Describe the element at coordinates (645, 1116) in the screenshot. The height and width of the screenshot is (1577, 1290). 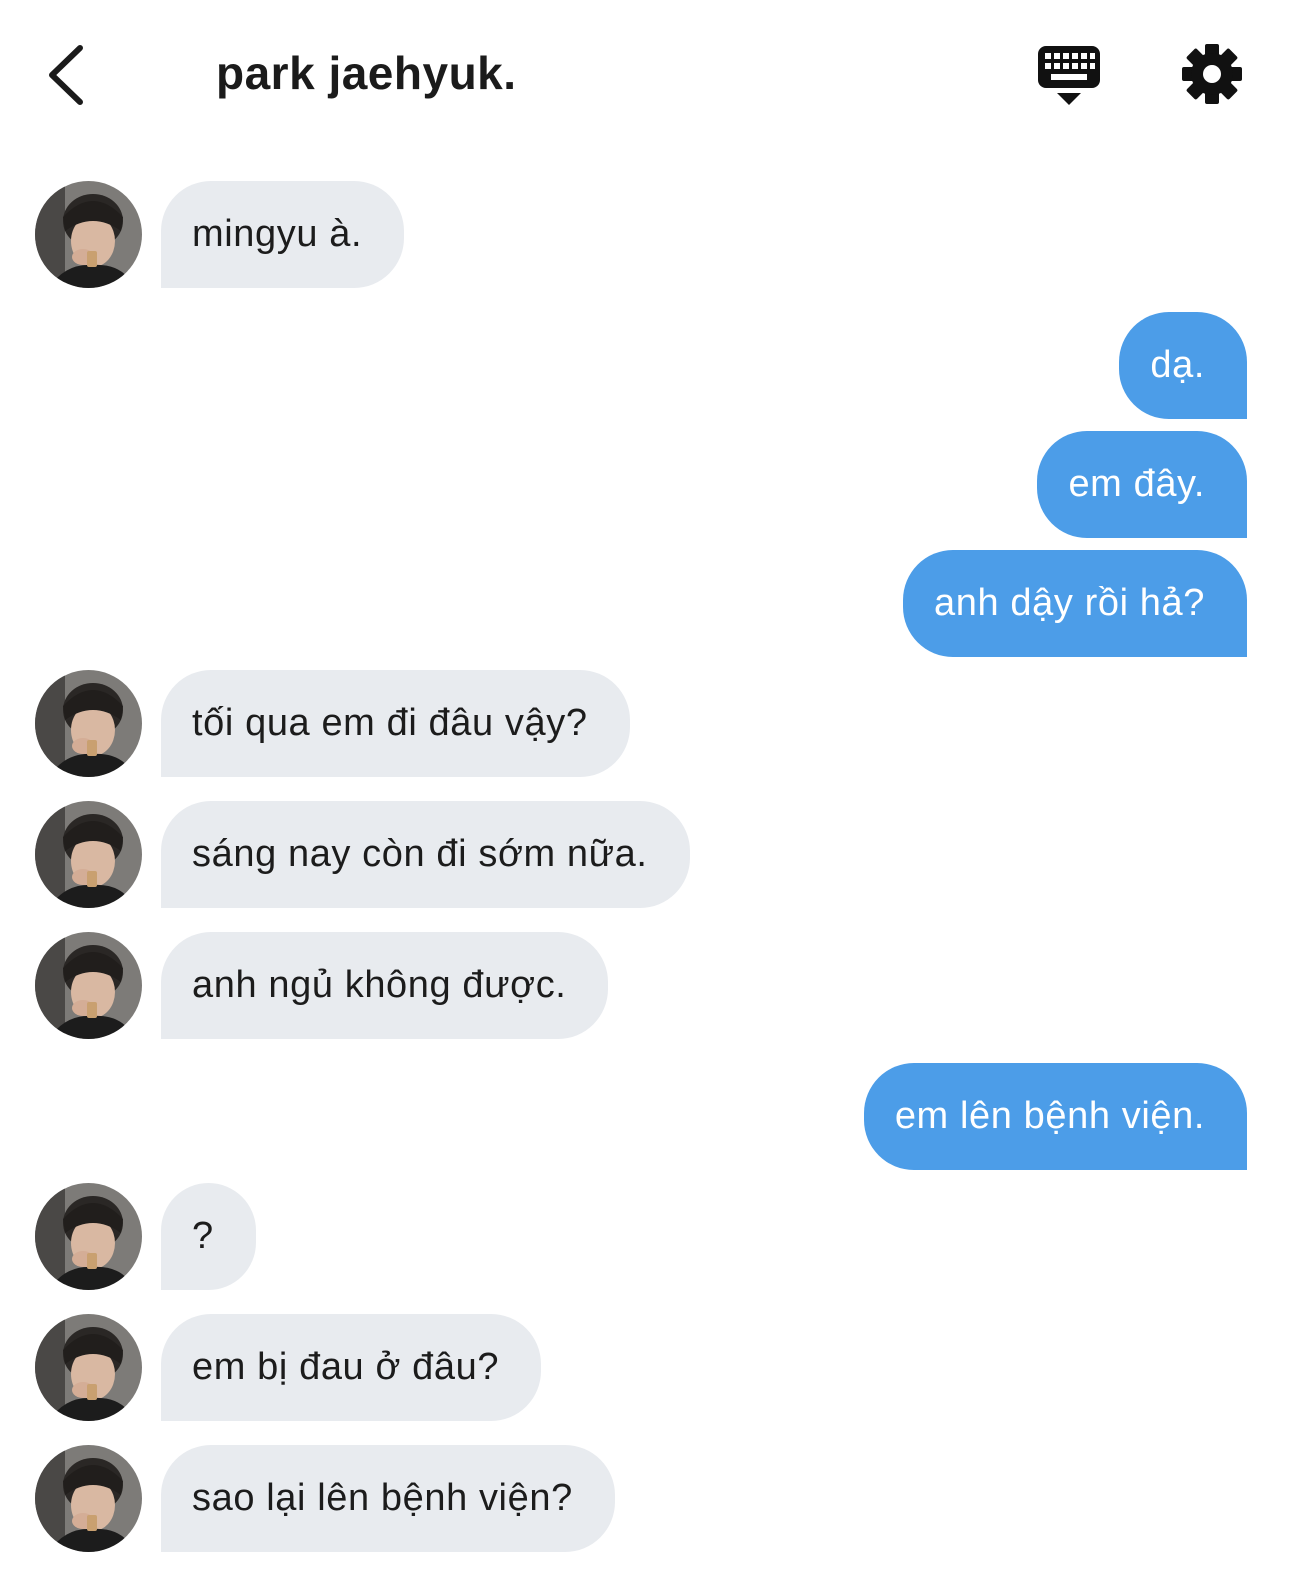
I see `message-row-outgoing: em lên bệnh viện.` at that location.